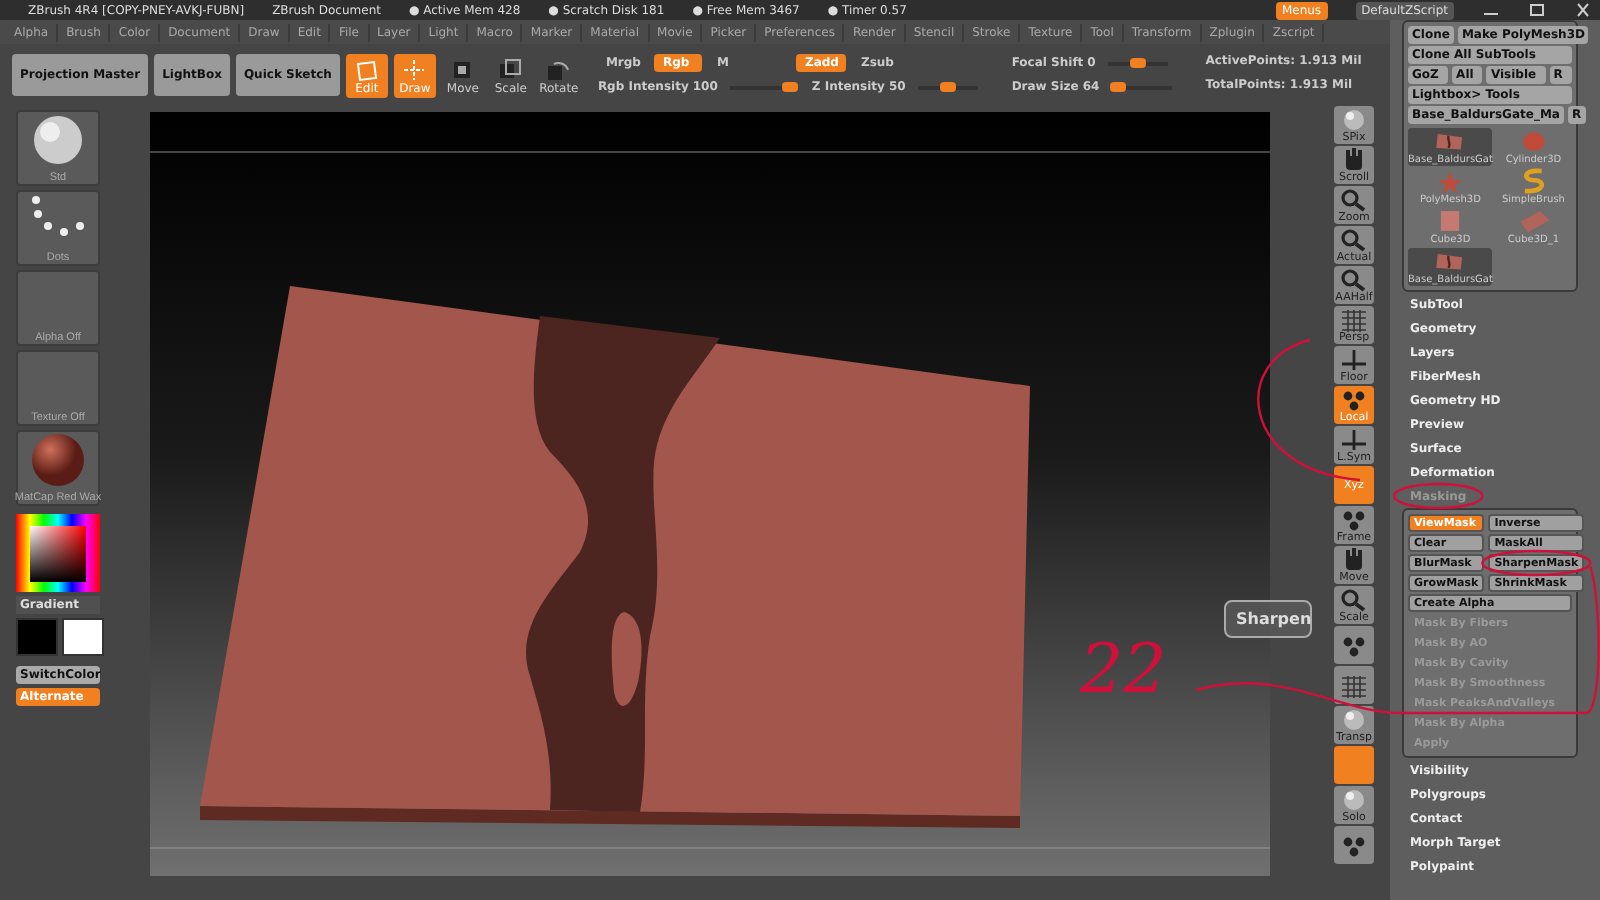  What do you see at coordinates (1537, 10) in the screenshot?
I see `maximize-icon` at bounding box center [1537, 10].